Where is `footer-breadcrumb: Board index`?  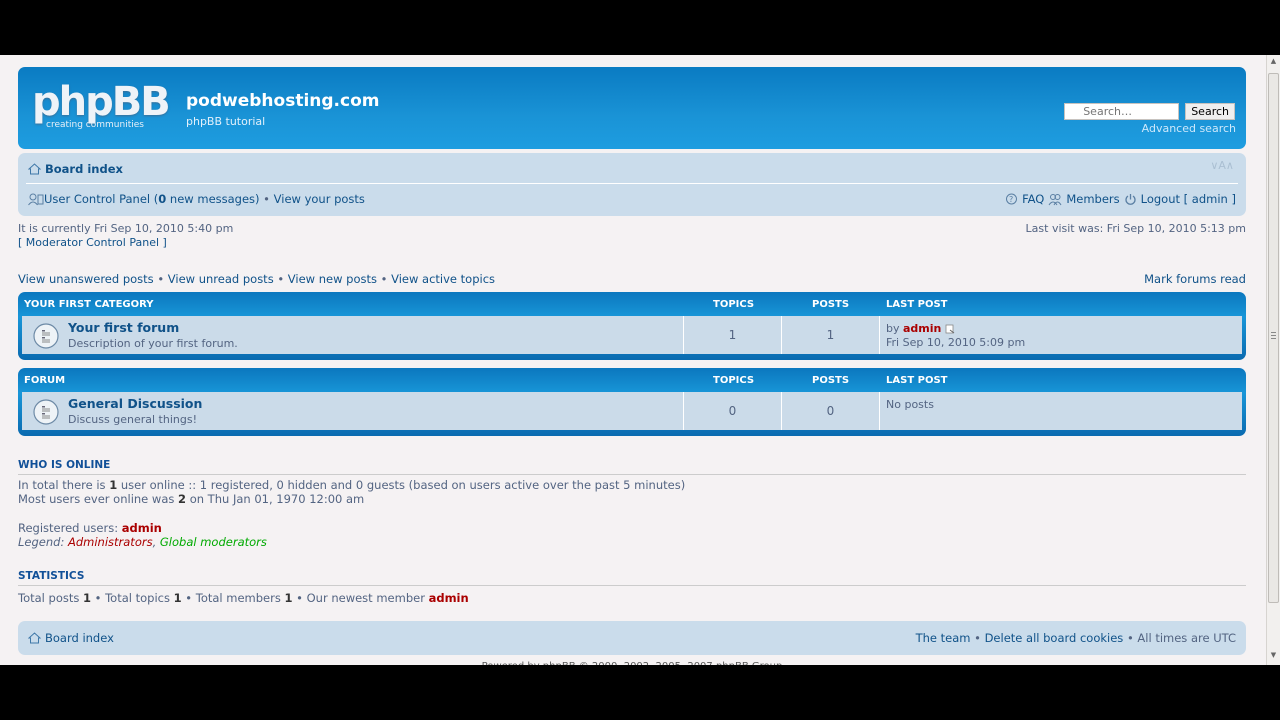 footer-breadcrumb: Board index is located at coordinates (71, 638).